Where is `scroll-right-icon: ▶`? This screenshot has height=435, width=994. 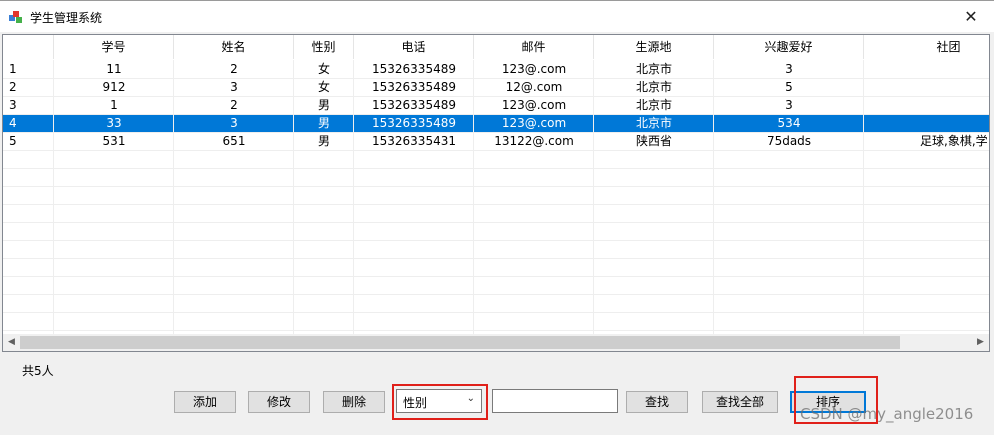
scroll-right-icon: ▶ is located at coordinates (980, 342).